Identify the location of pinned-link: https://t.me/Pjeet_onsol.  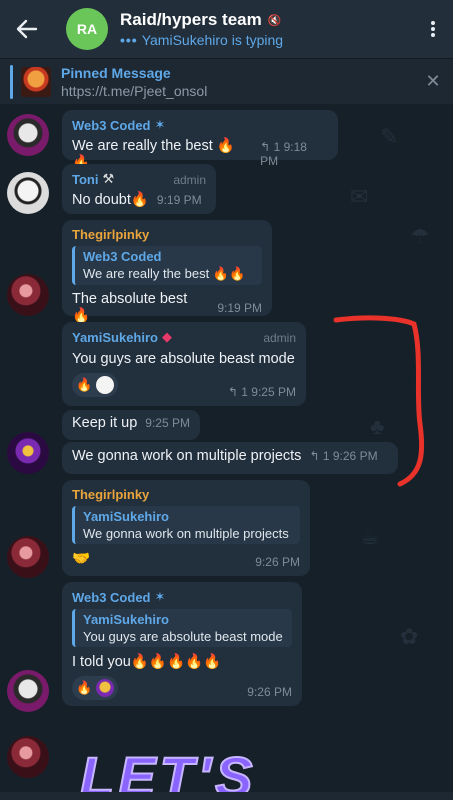
(237, 91).